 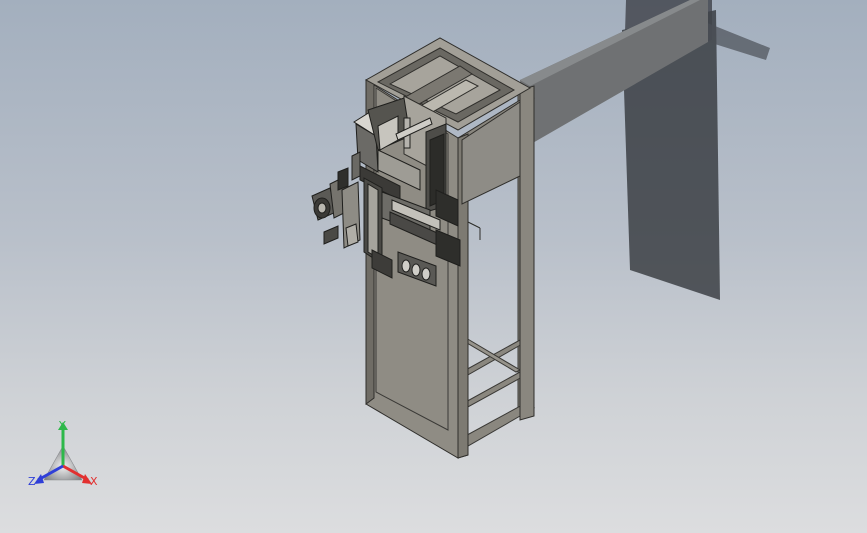 What do you see at coordinates (32, 481) in the screenshot?
I see `z-axis-label: Z` at bounding box center [32, 481].